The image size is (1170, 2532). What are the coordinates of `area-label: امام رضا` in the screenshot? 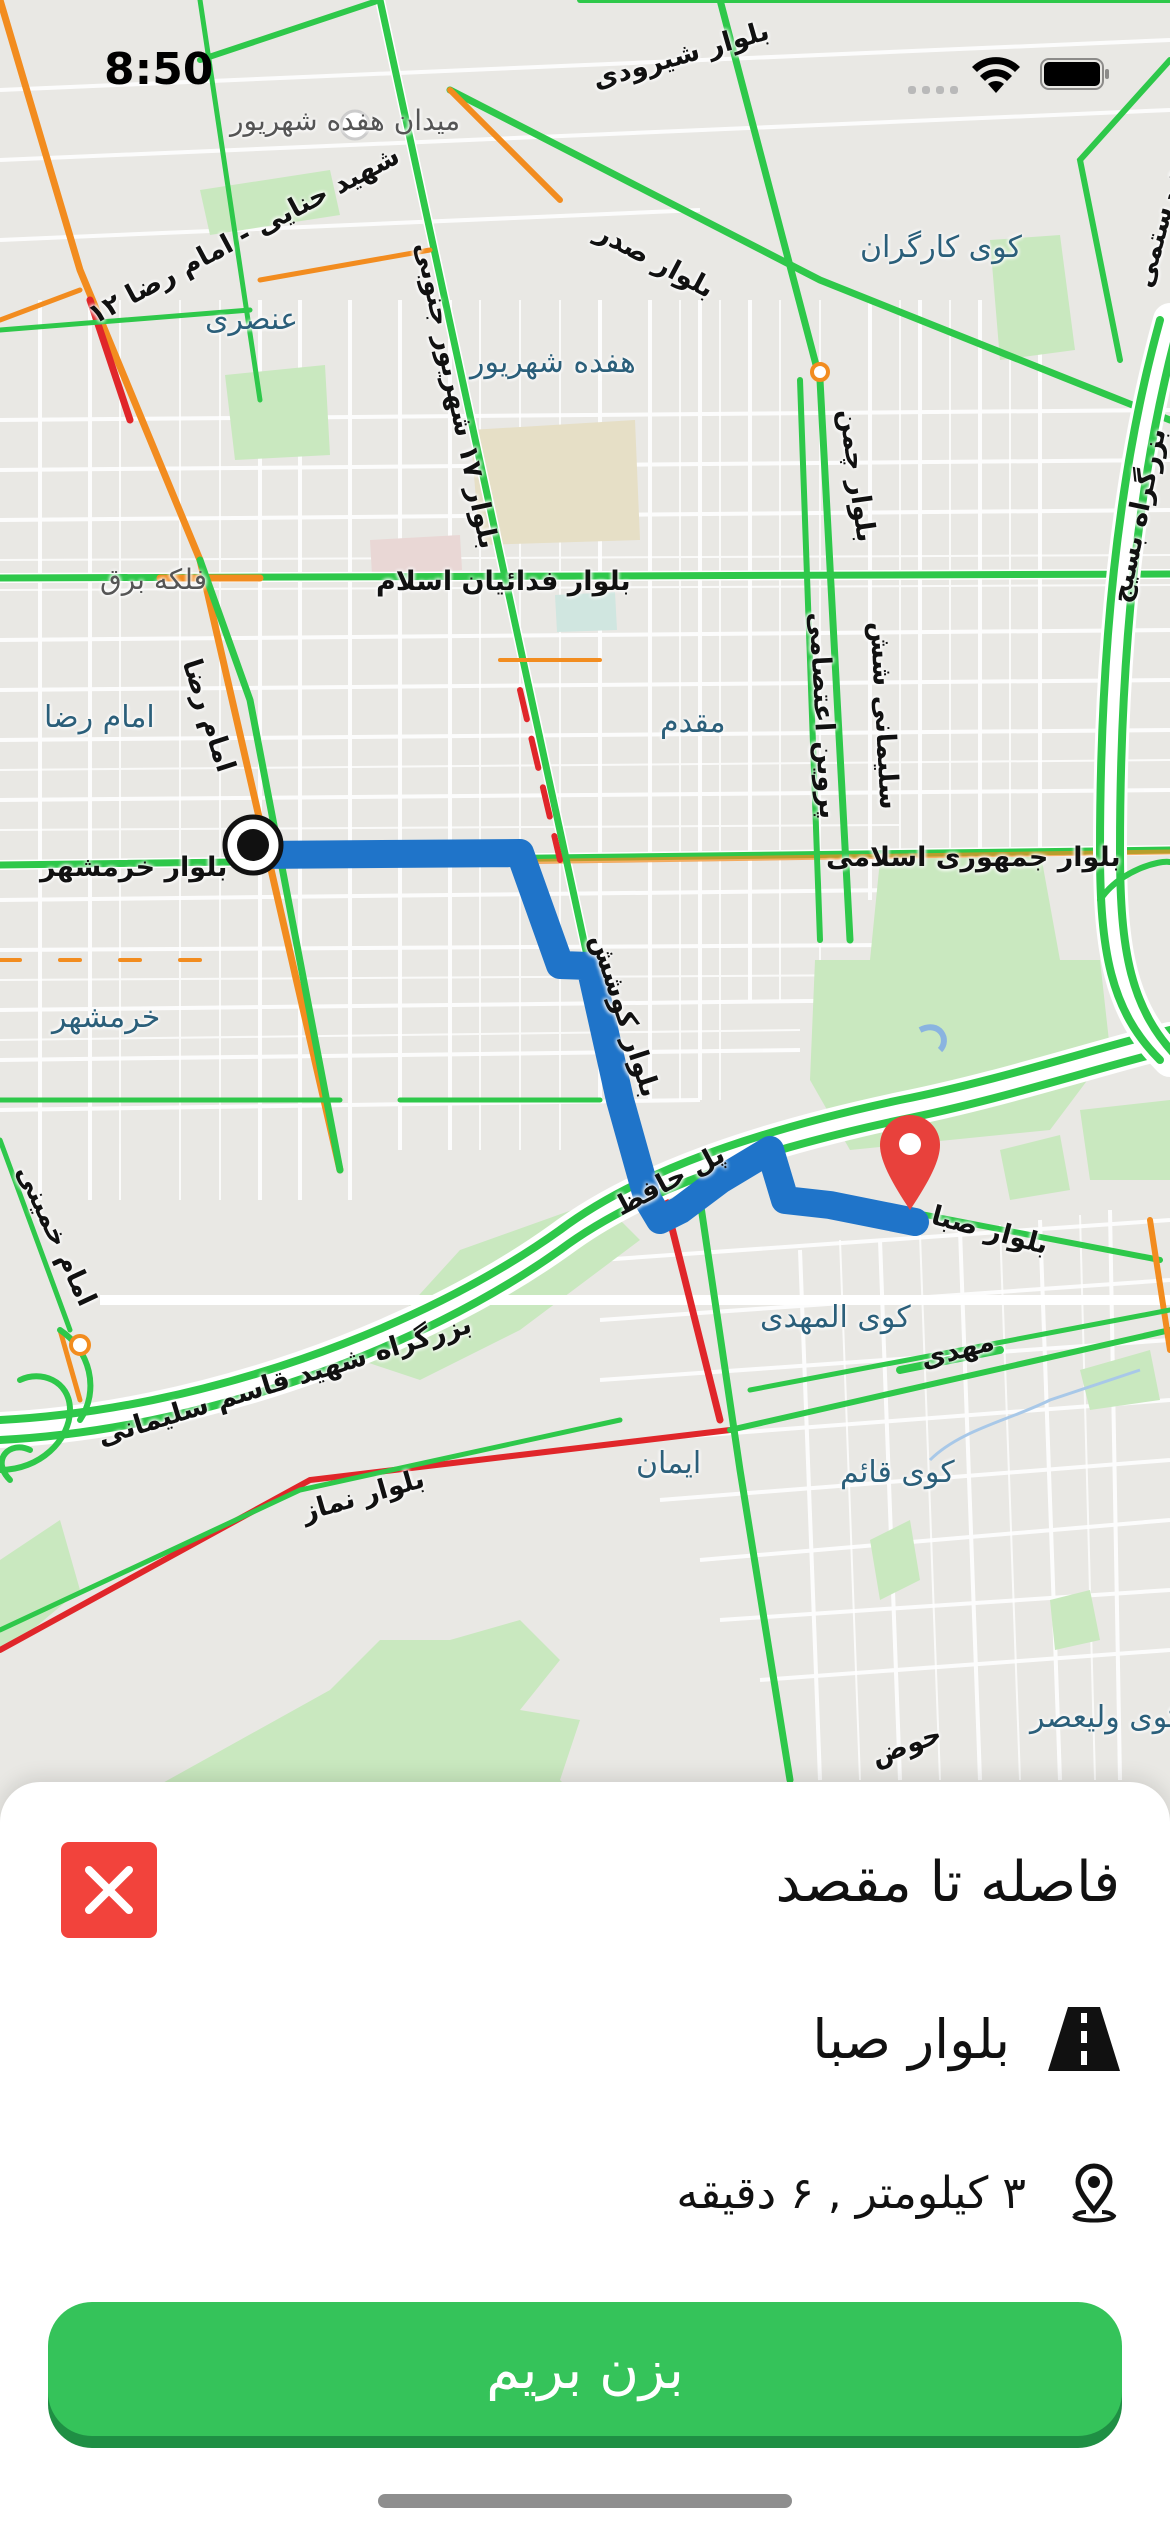 It's located at (99, 717).